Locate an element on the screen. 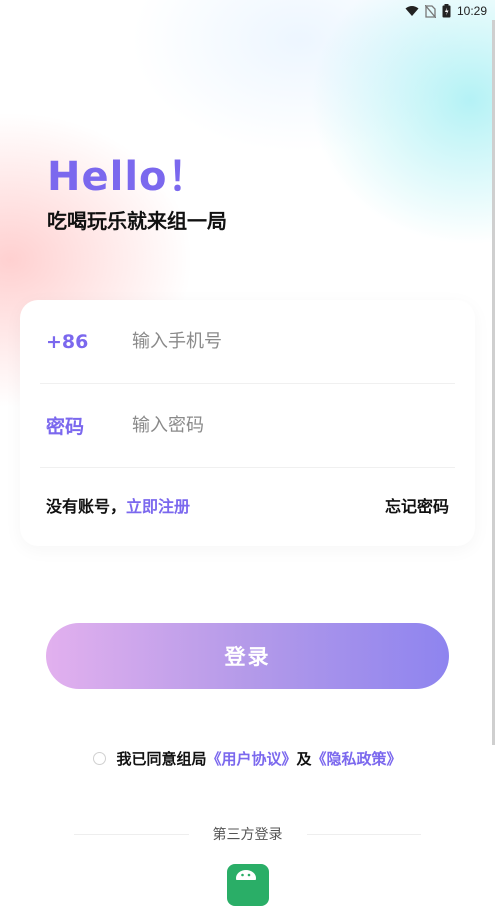 The width and height of the screenshot is (495, 906). privacy-policy-link: 《隐私政策》 is located at coordinates (357, 758).